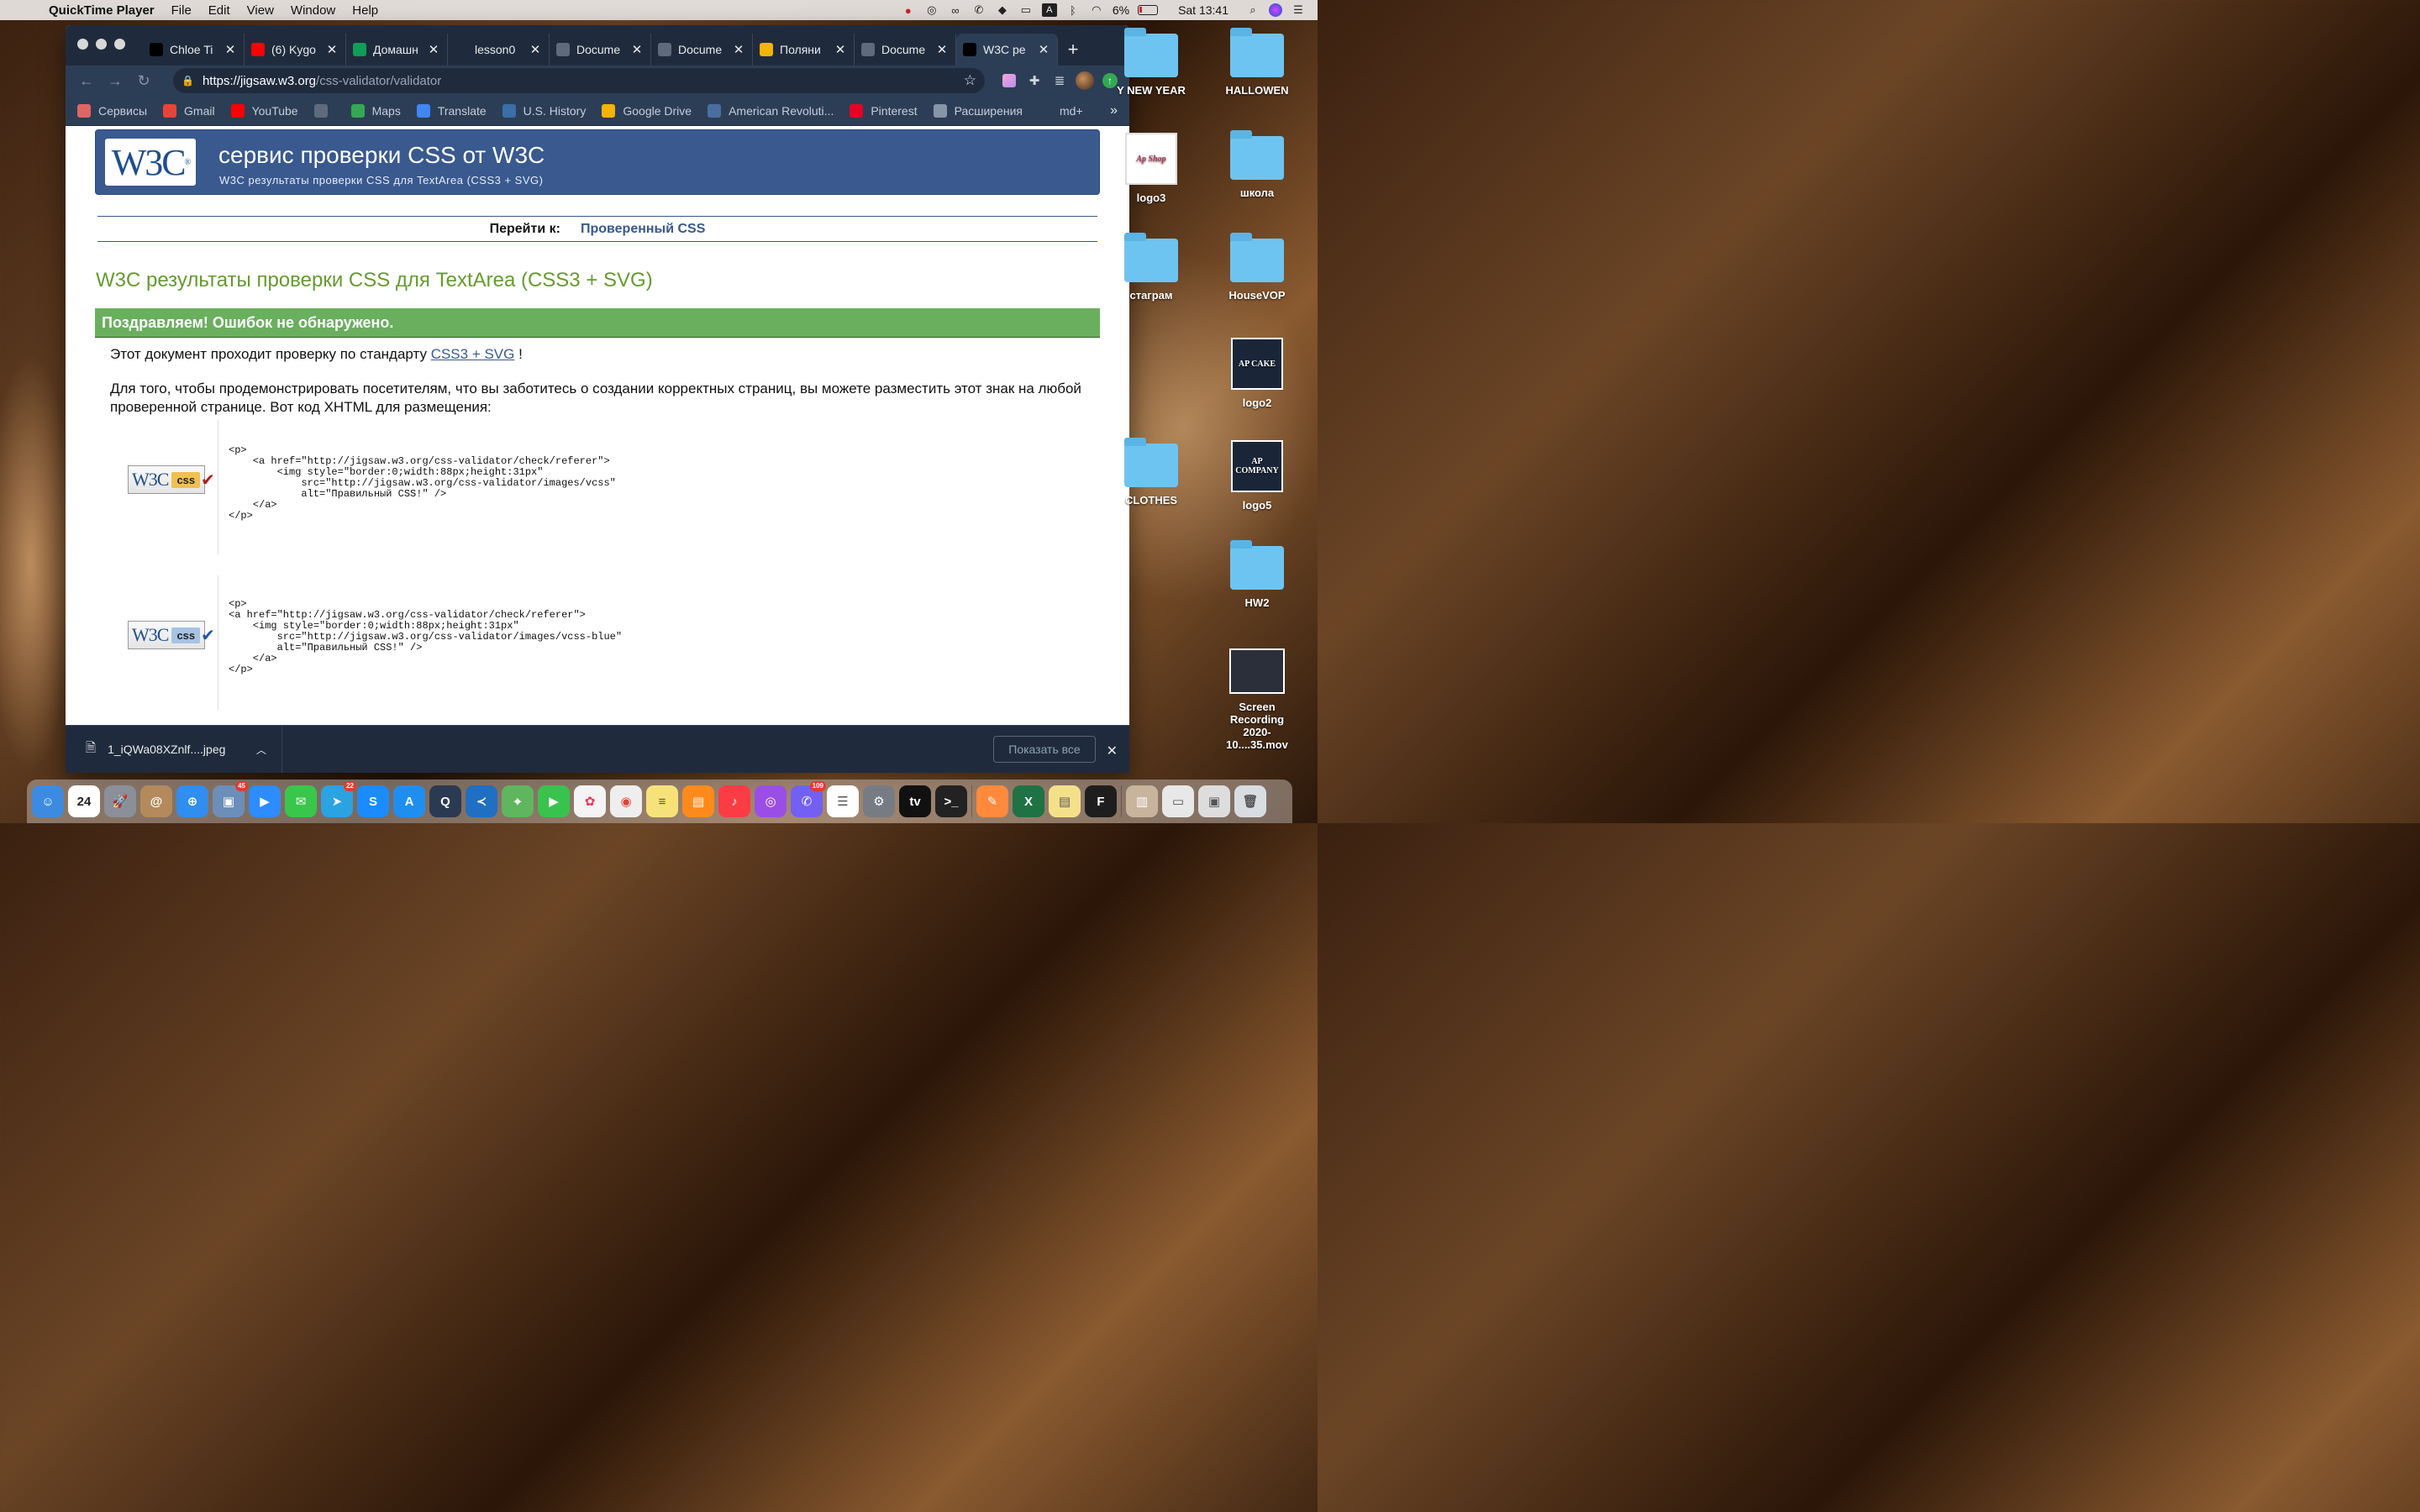 This screenshot has width=2420, height=1512. What do you see at coordinates (143, 80) in the screenshot?
I see `reload-icon: ↻` at bounding box center [143, 80].